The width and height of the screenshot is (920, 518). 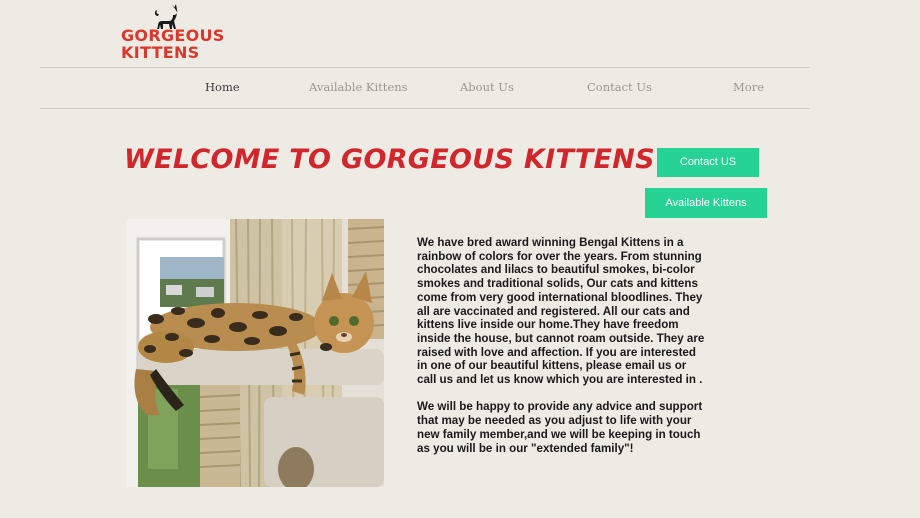 What do you see at coordinates (389, 159) in the screenshot?
I see `page-title: WELCOME TO GORGEOUS KITTENS` at bounding box center [389, 159].